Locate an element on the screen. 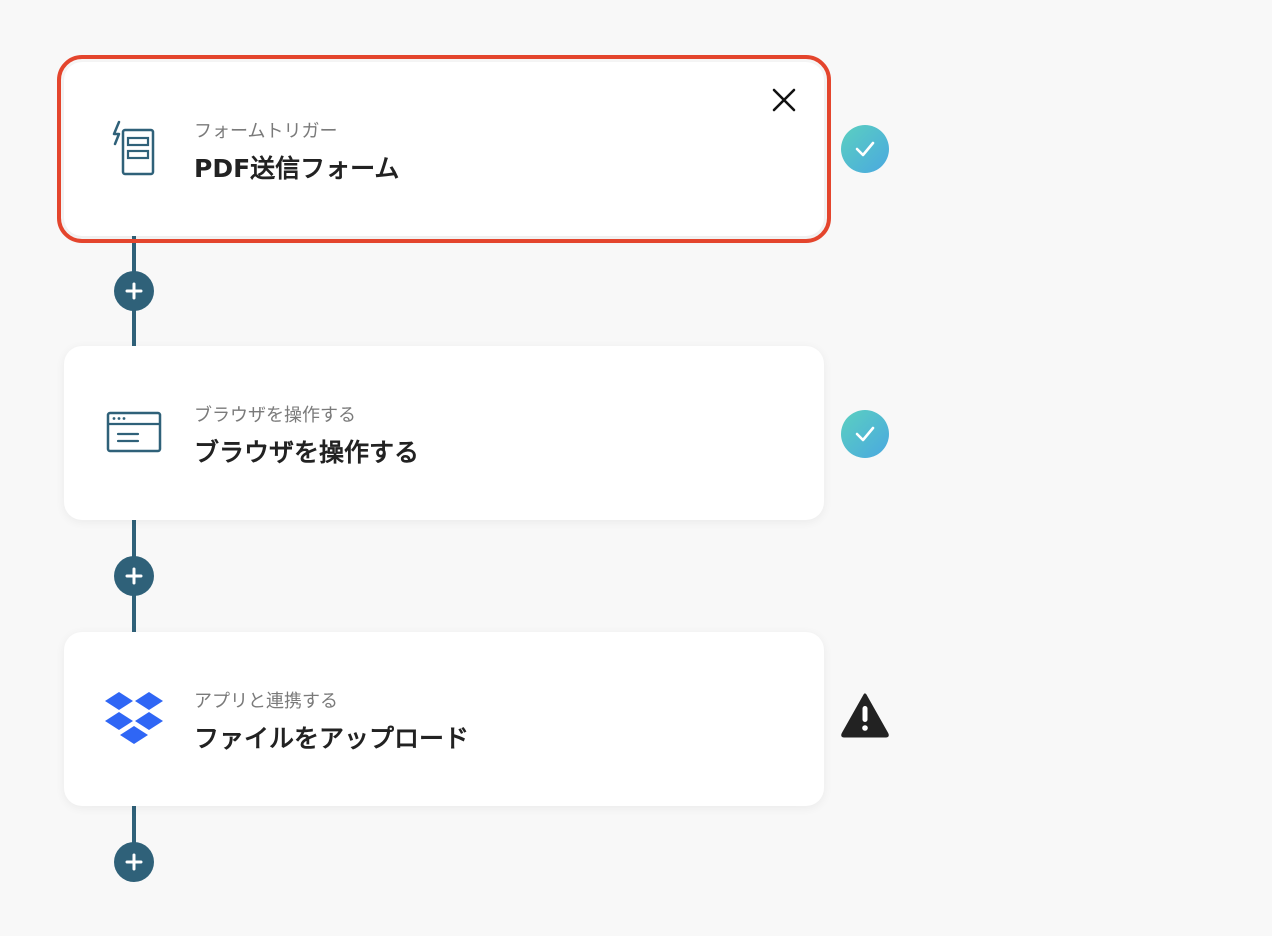 Image resolution: width=1272 pixels, height=936 pixels. step-type-label: フォームトリガー is located at coordinates (266, 131).